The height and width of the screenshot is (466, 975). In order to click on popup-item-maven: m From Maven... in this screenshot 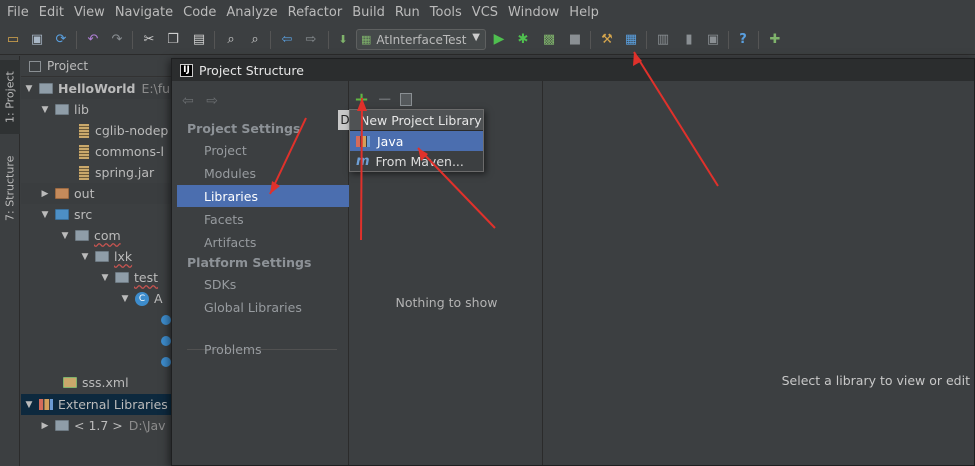, I will do `click(416, 161)`.